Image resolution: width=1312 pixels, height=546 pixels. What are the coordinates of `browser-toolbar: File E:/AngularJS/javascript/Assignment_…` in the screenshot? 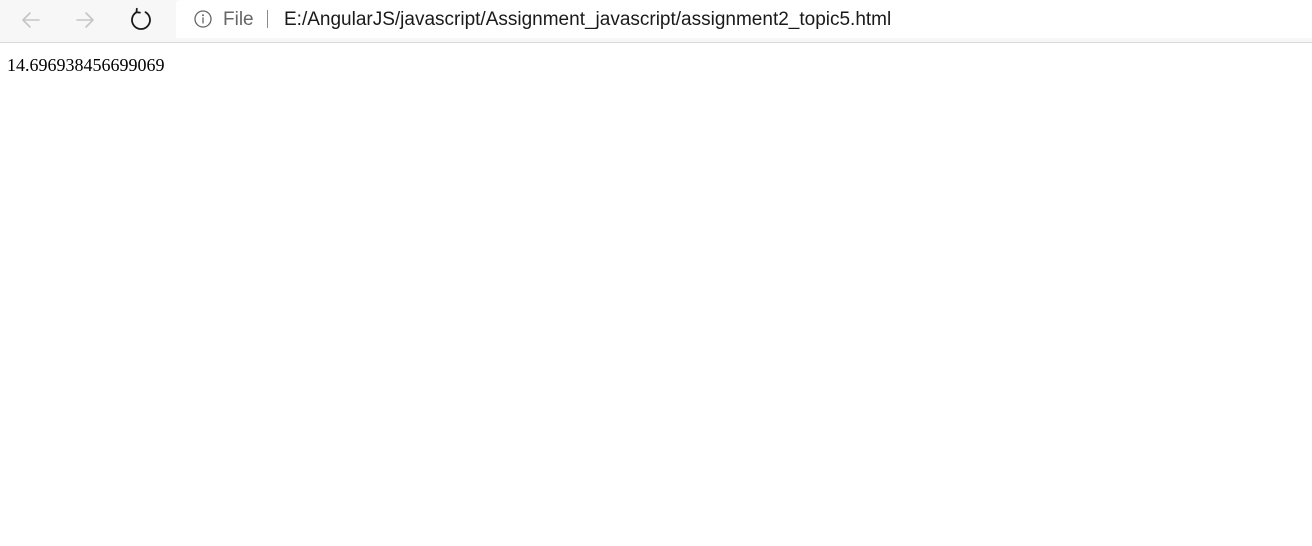 It's located at (656, 21).